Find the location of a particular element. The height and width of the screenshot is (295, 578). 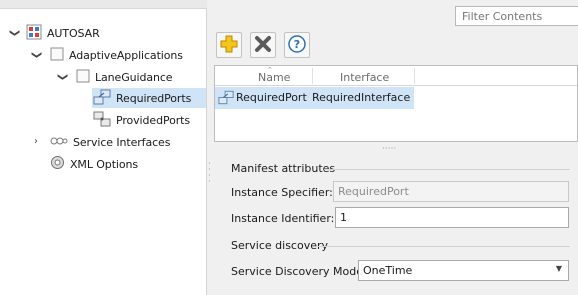

add-button is located at coordinates (229, 45).